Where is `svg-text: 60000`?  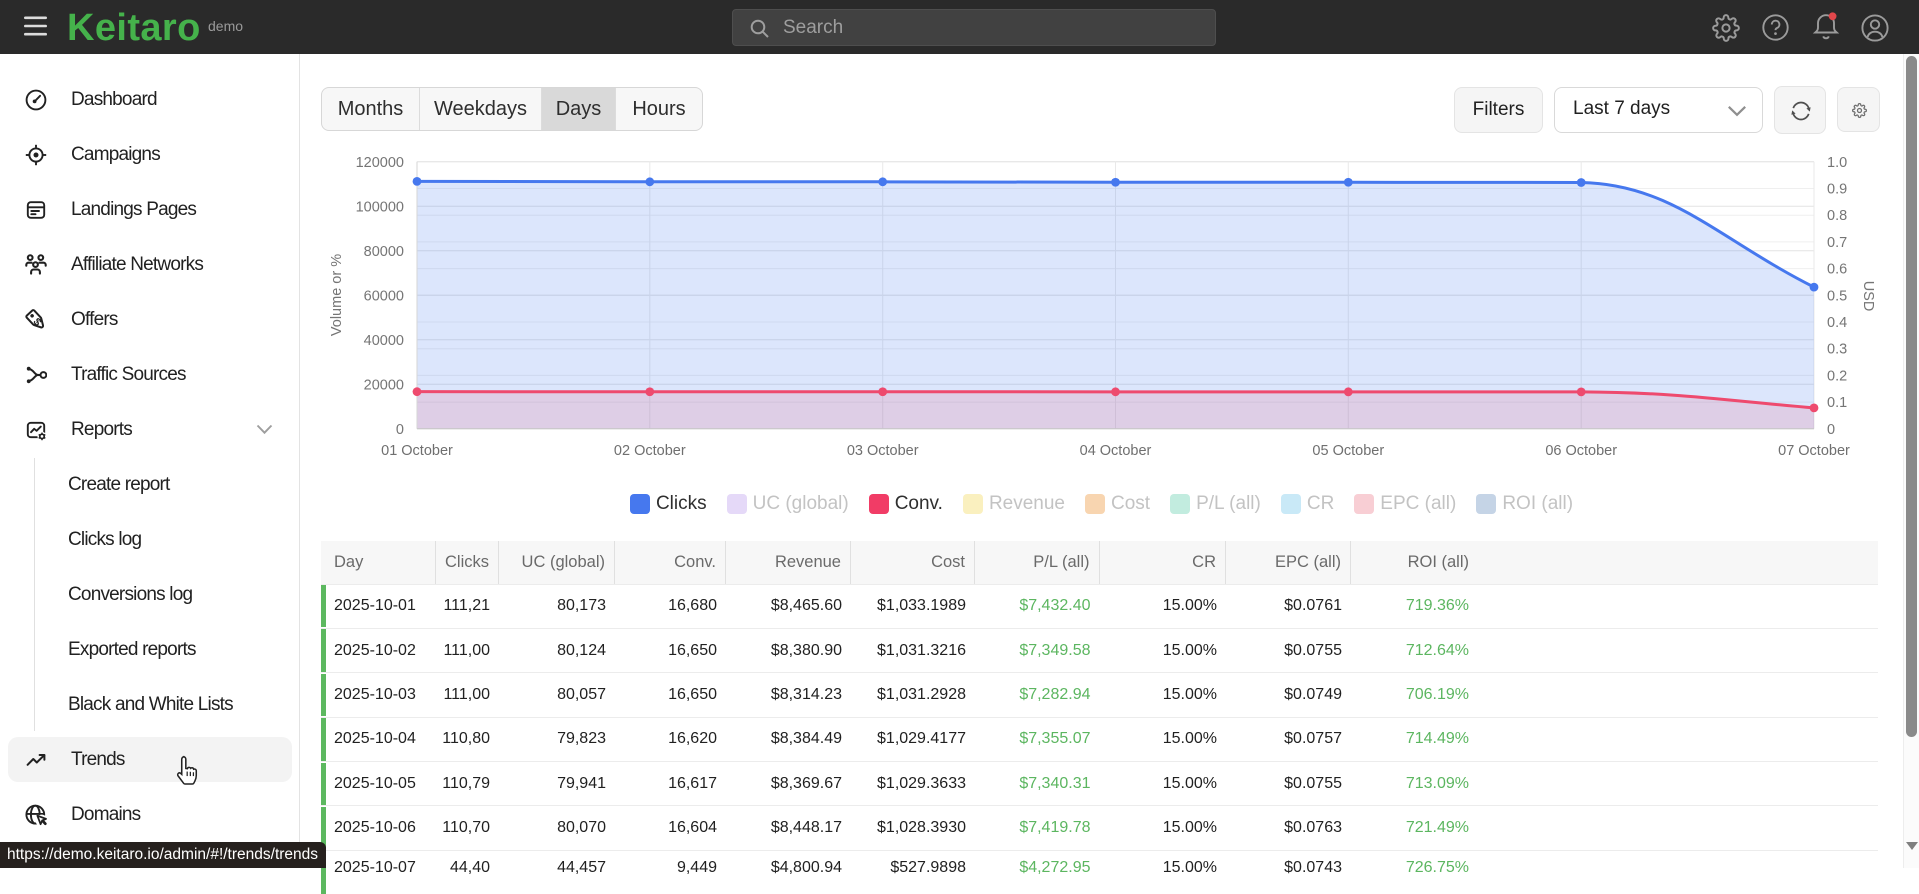
svg-text: 60000 is located at coordinates (384, 296).